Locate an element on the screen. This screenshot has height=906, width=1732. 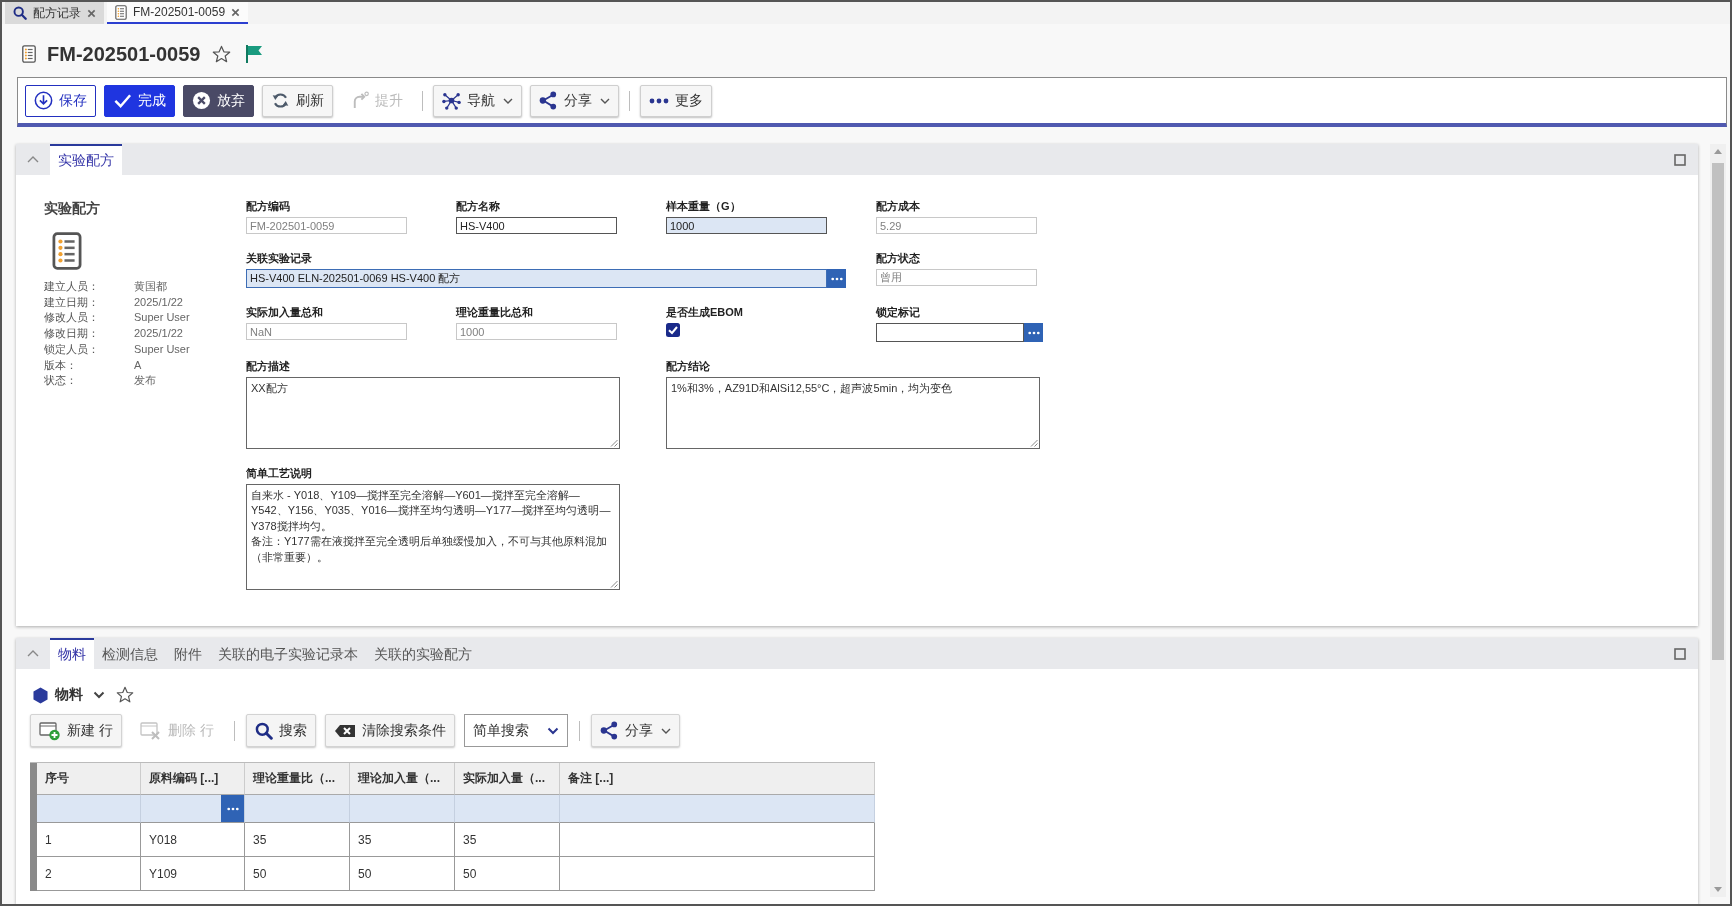
record-title: FM-202501-0059 is located at coordinates (124, 54).